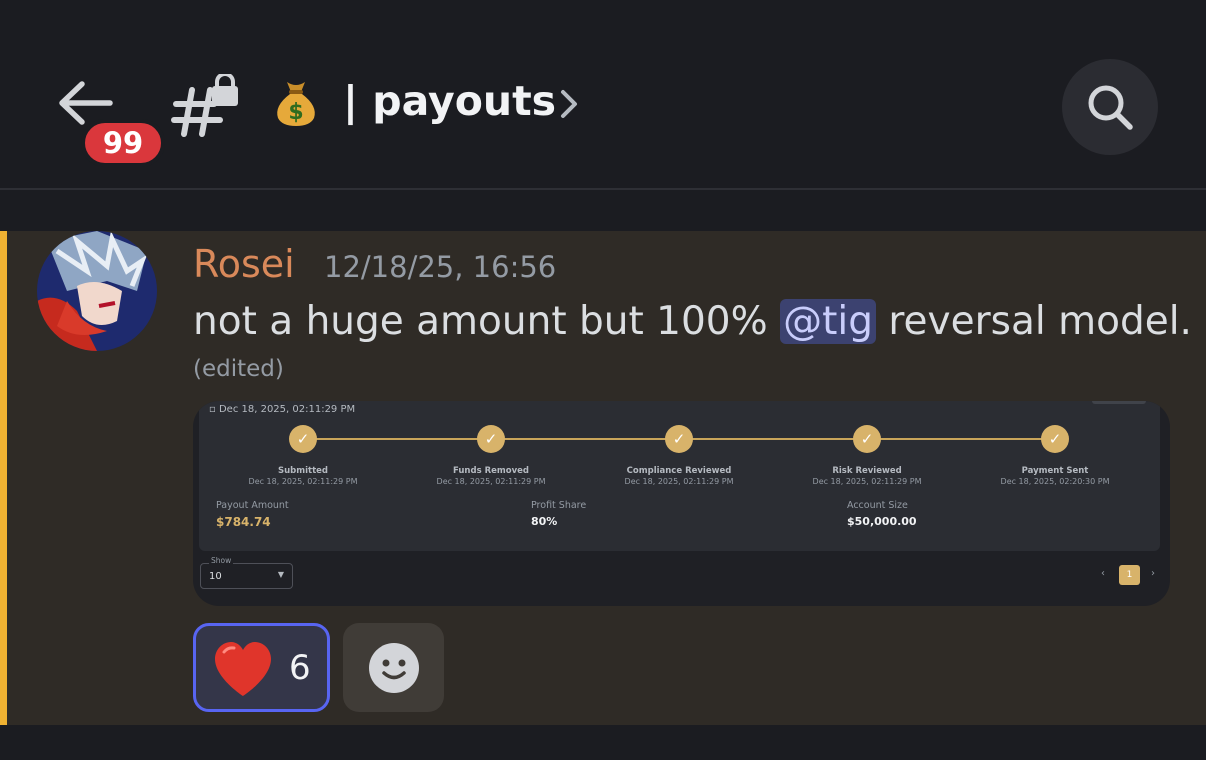  What do you see at coordinates (252, 505) in the screenshot?
I see `stat-label: Payout Amount` at bounding box center [252, 505].